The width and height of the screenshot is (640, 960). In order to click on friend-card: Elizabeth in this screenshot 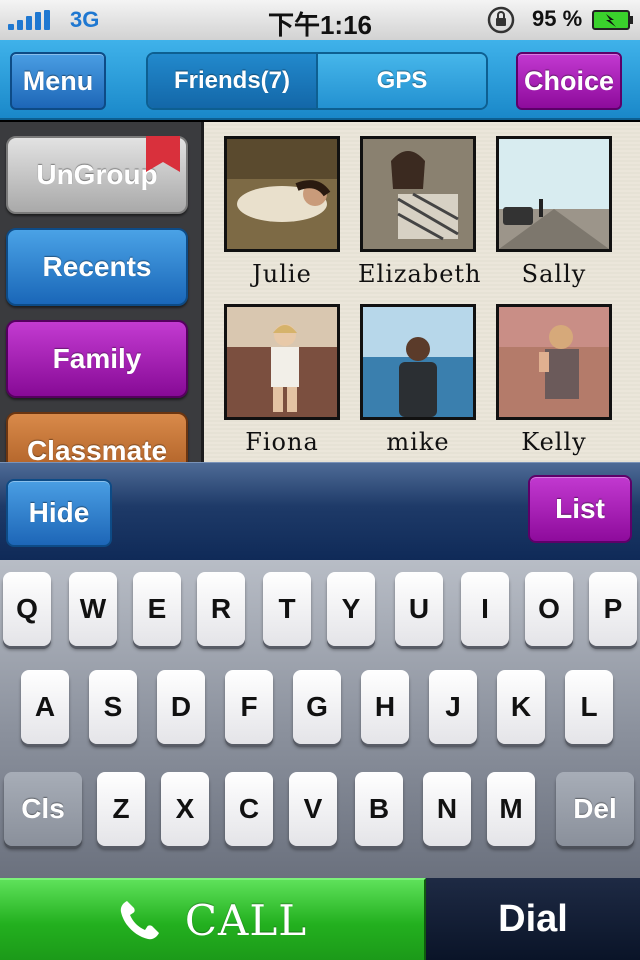, I will do `click(420, 212)`.